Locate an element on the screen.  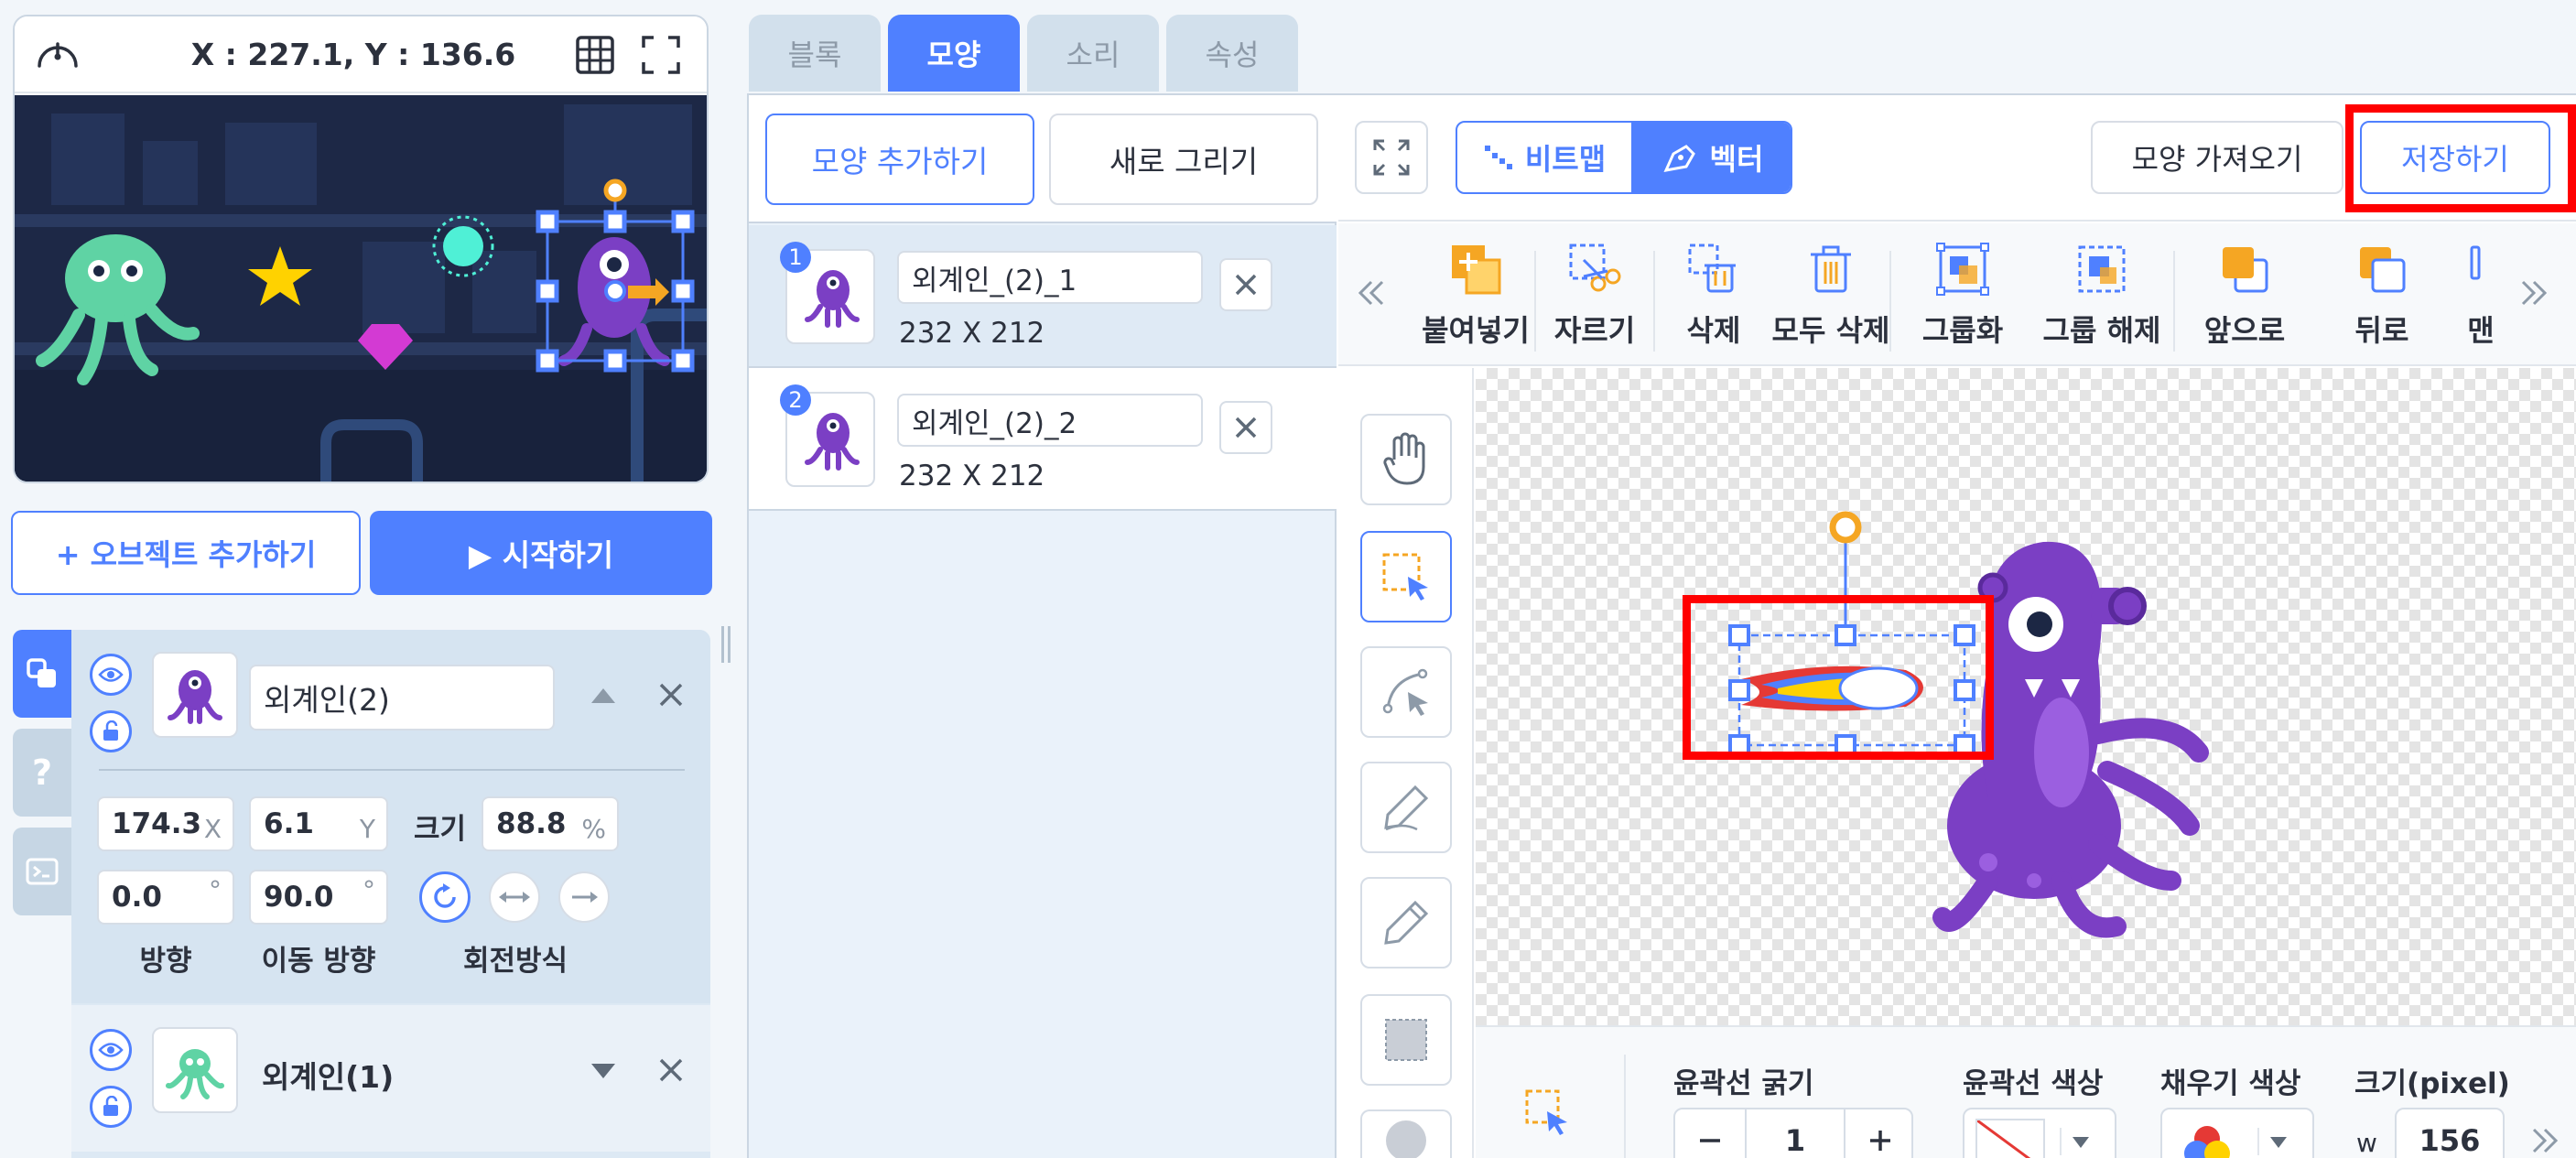
delete-all-label: 모두 삭제 is located at coordinates (1831, 330).